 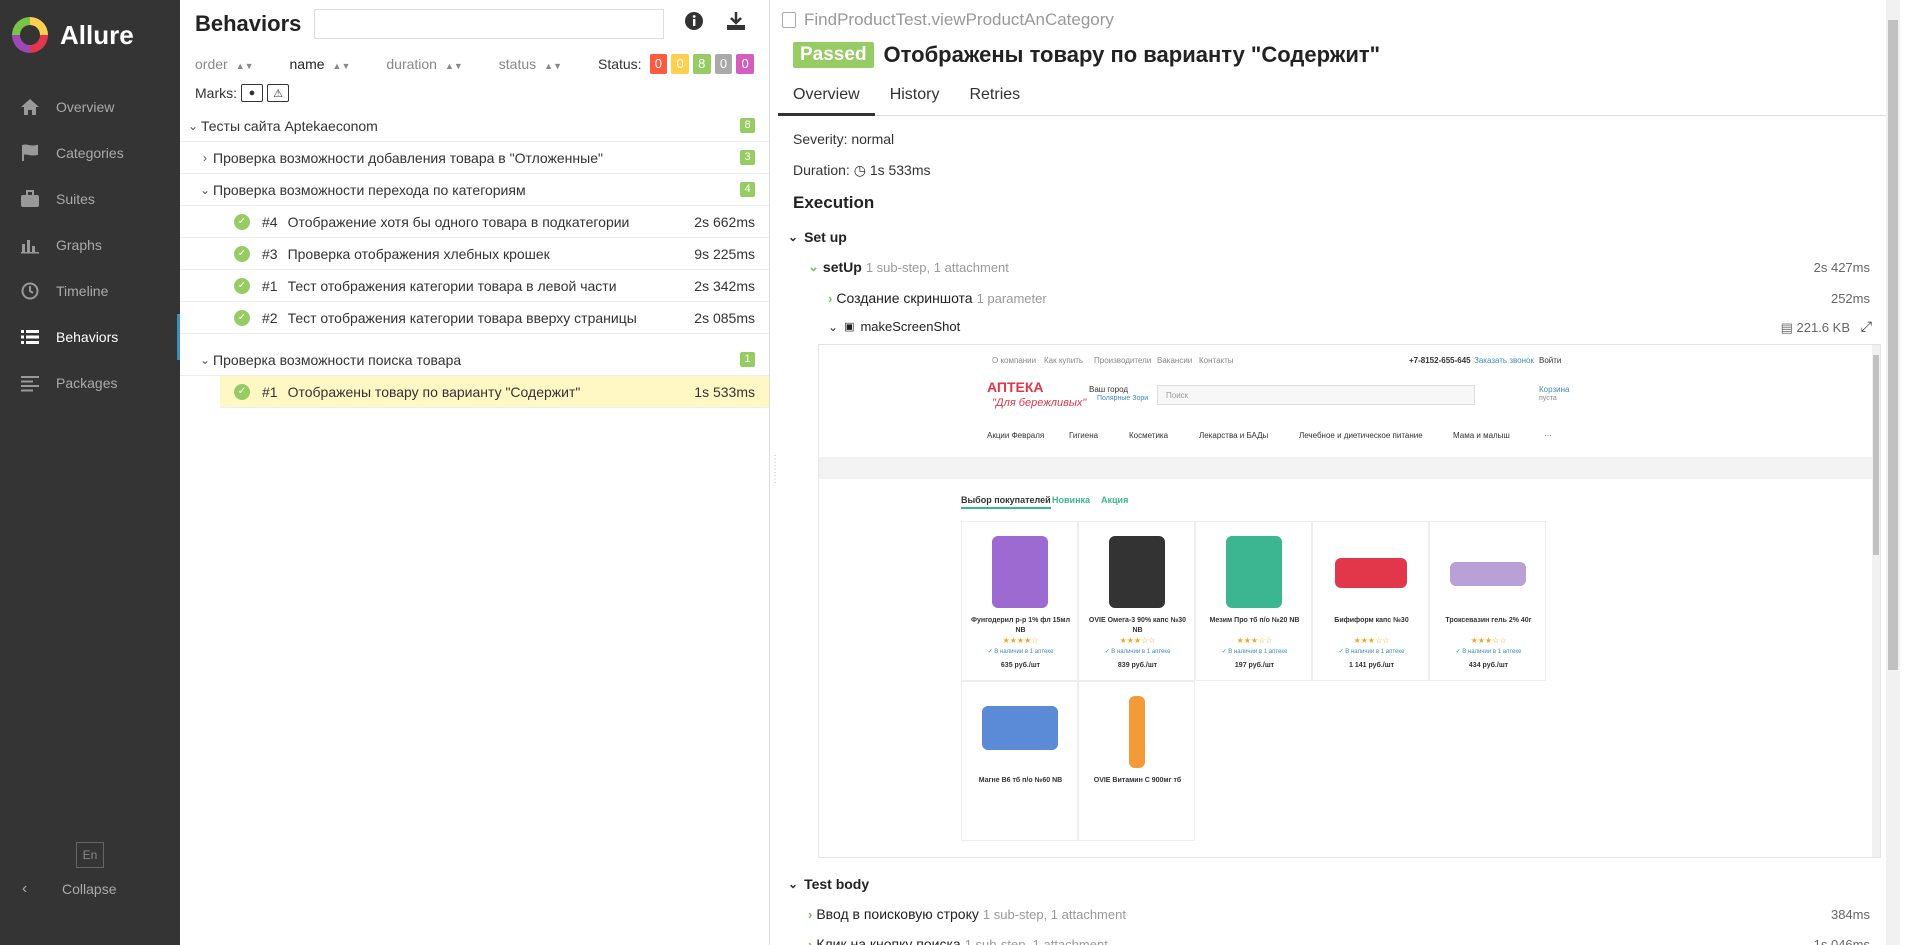 I want to click on product-name: OVIE Витамин С 900мг тб, so click(x=1137, y=780).